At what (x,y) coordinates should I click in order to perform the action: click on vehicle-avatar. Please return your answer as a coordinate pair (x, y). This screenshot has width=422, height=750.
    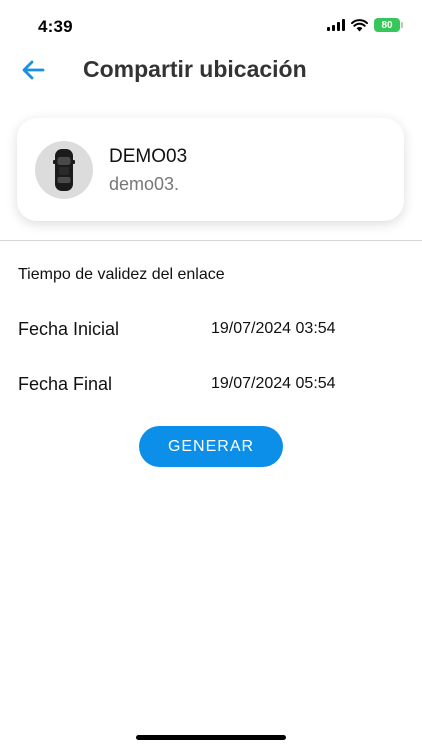
    Looking at the image, I should click on (64, 170).